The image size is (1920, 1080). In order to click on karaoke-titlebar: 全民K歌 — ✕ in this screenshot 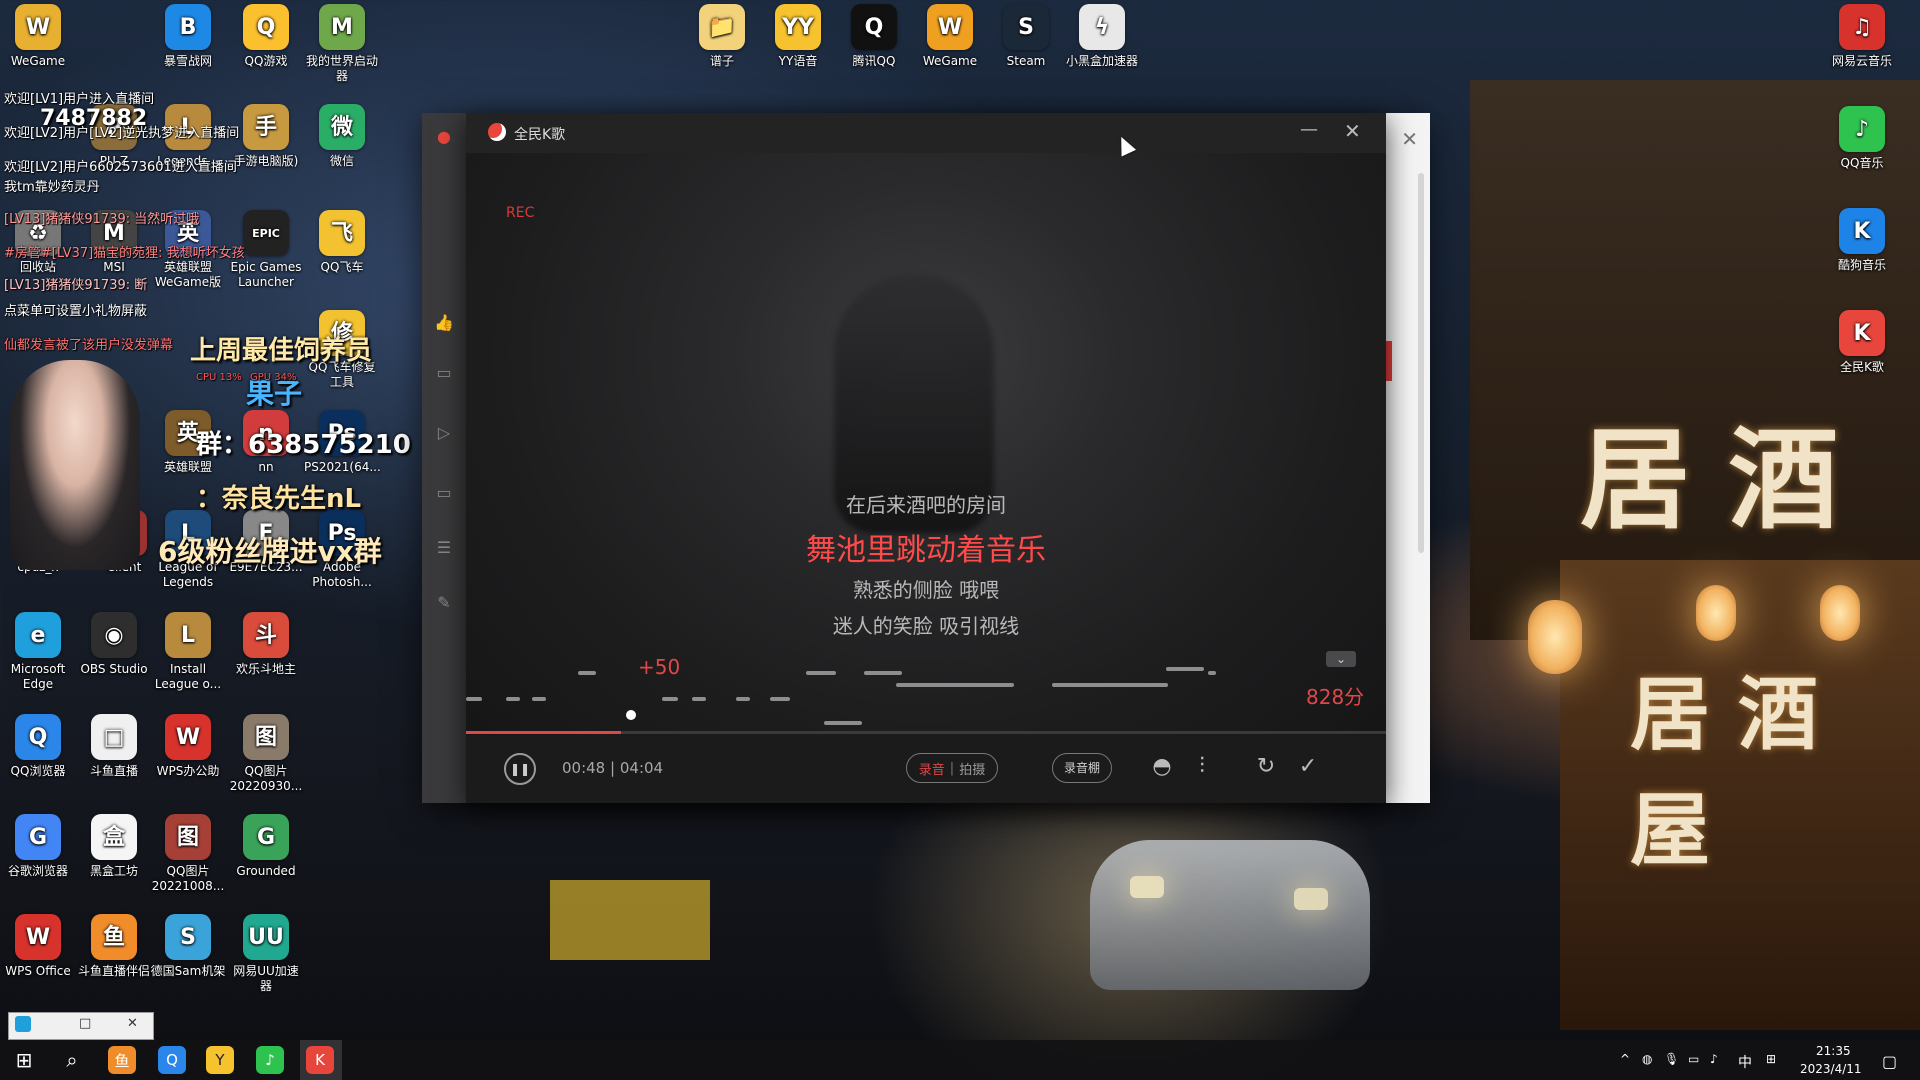, I will do `click(926, 133)`.